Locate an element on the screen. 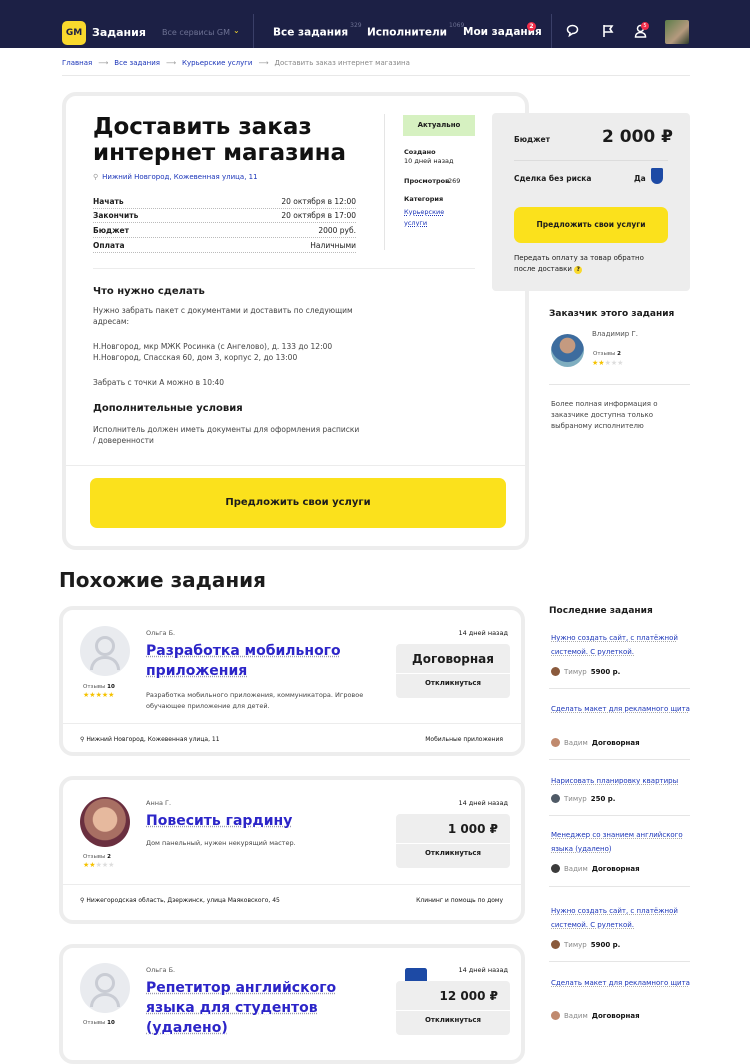 This screenshot has height=1064, width=750. task-title-link: Повесить гардину is located at coordinates (246, 821).